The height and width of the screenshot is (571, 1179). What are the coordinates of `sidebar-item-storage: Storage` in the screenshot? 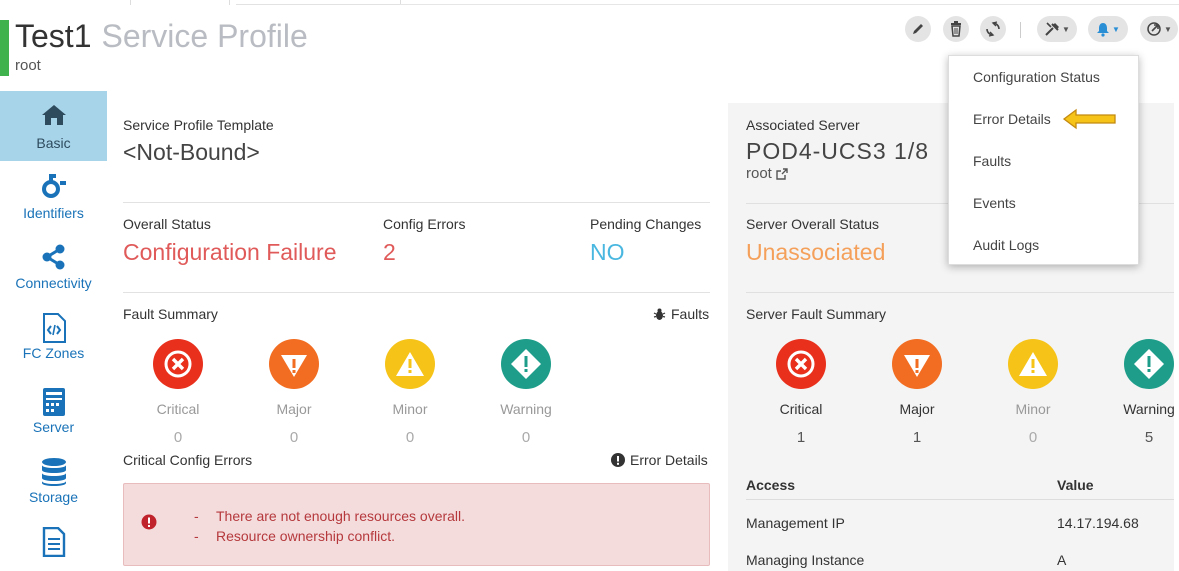 It's located at (53, 480).